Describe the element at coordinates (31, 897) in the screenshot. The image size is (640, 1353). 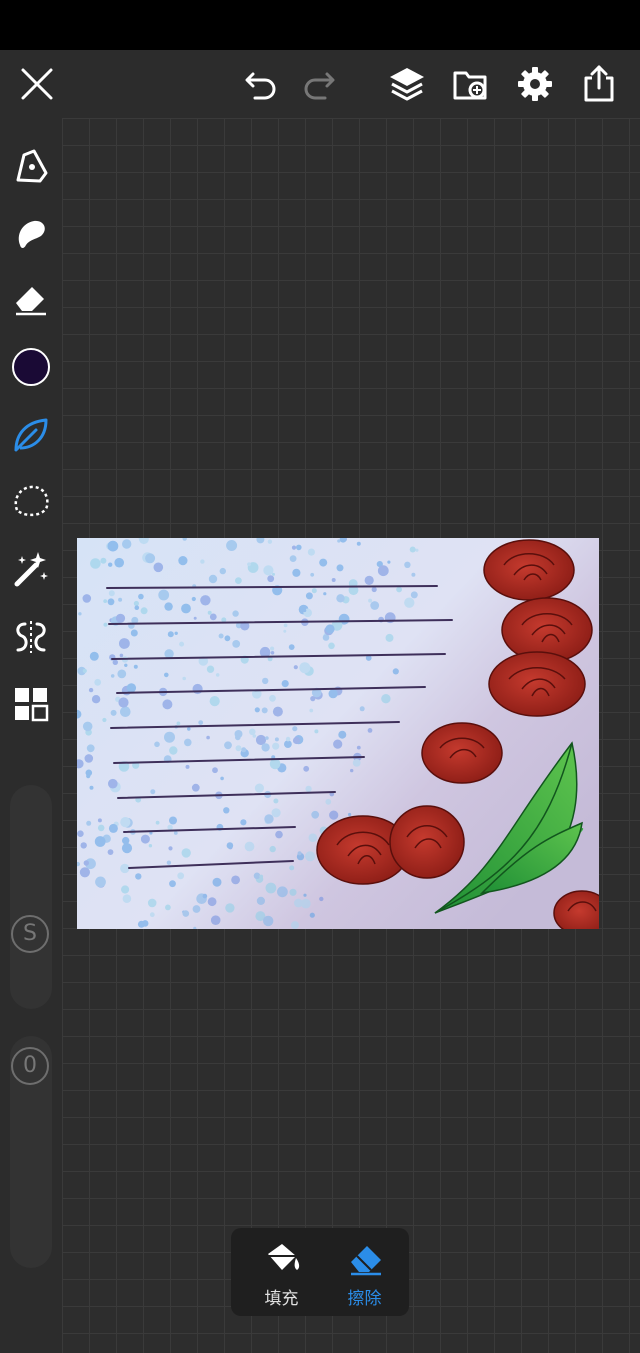
I see `brush-size-slider` at that location.